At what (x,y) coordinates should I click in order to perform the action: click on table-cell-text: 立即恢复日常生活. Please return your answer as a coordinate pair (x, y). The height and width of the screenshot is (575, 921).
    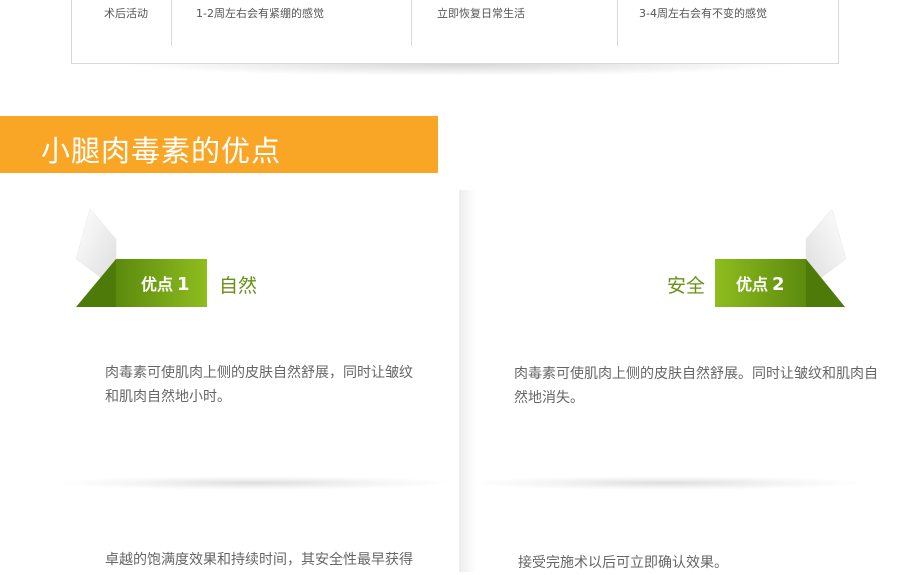
    Looking at the image, I should click on (481, 13).